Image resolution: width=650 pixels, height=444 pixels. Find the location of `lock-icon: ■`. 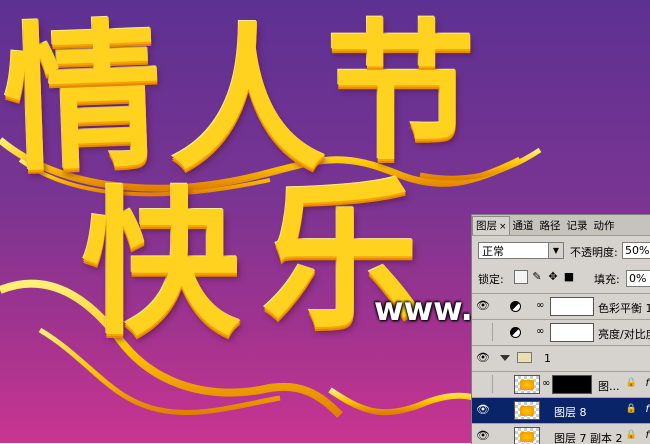

lock-icon: ■ is located at coordinates (569, 277).